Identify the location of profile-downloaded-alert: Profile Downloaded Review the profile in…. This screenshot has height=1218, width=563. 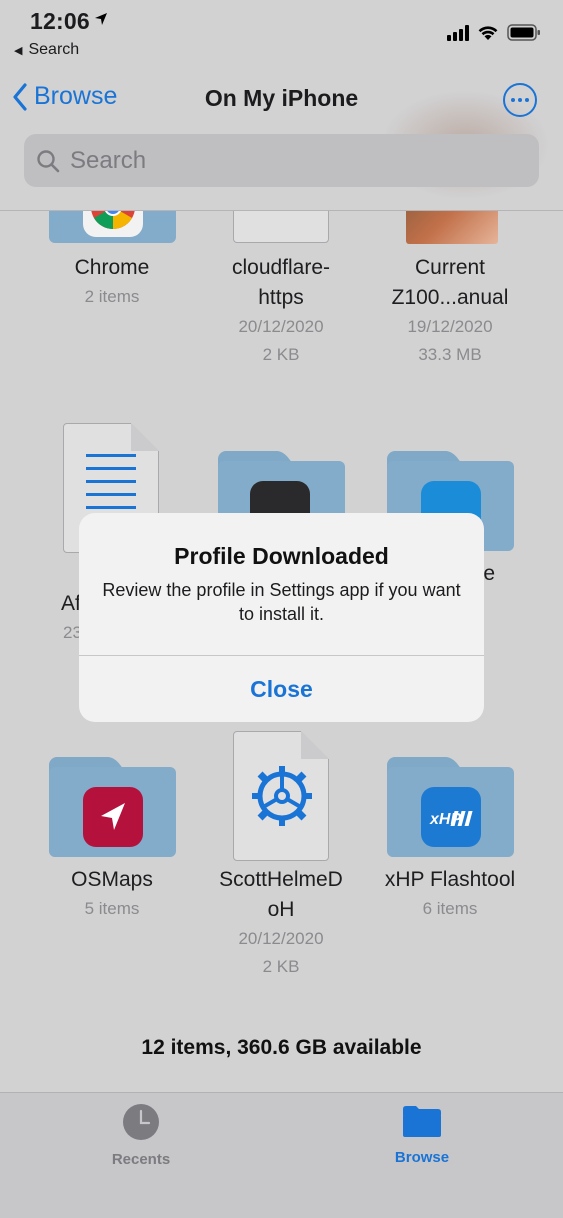
(281, 617).